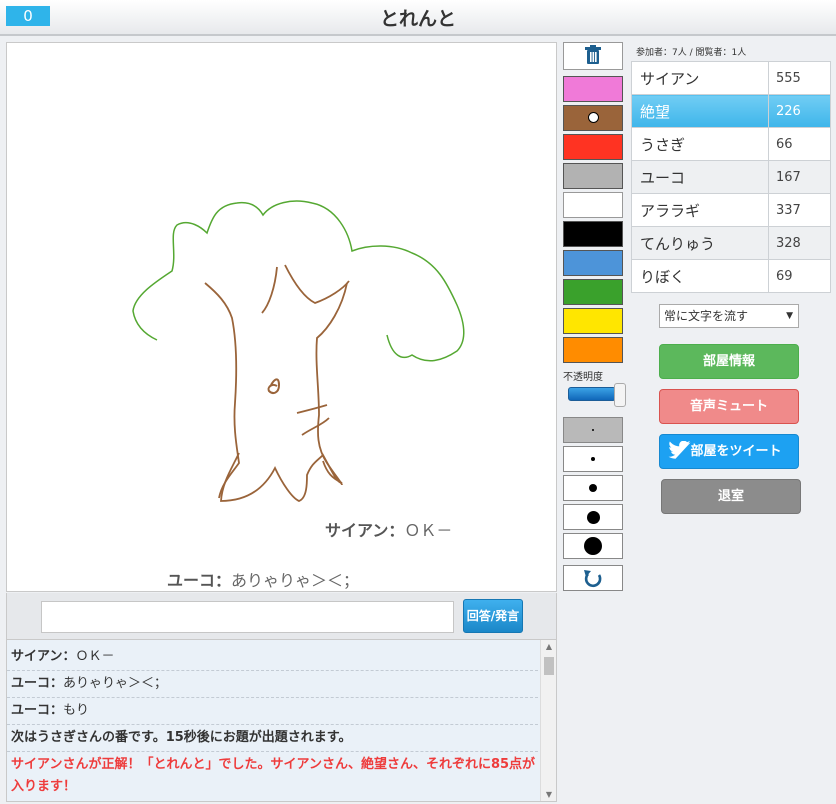 The width and height of the screenshot is (836, 804). Describe the element at coordinates (799, 177) in the screenshot. I see `player-score: 167` at that location.